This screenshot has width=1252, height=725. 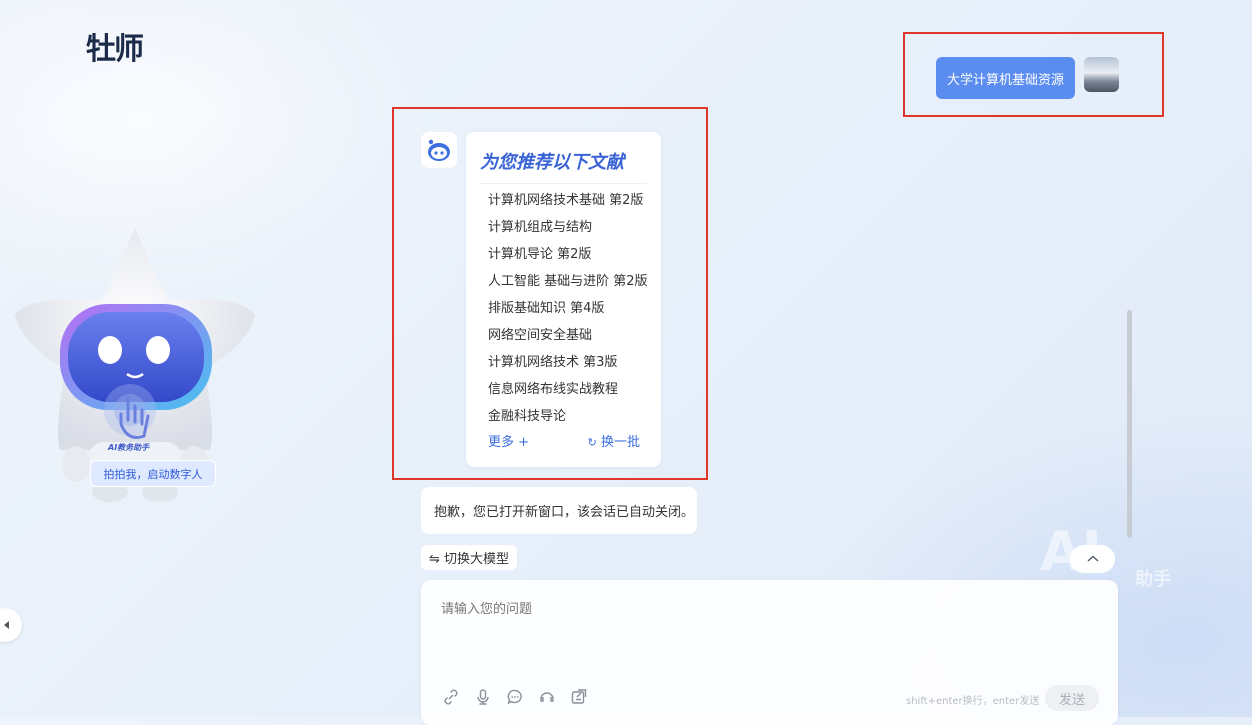 I want to click on shortcut-hint: shift+enter换行，enter发送, so click(x=973, y=701).